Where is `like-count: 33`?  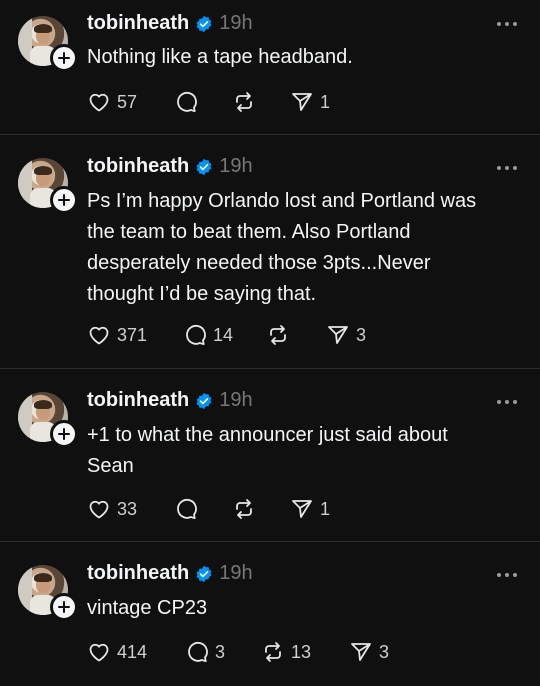 like-count: 33 is located at coordinates (127, 508).